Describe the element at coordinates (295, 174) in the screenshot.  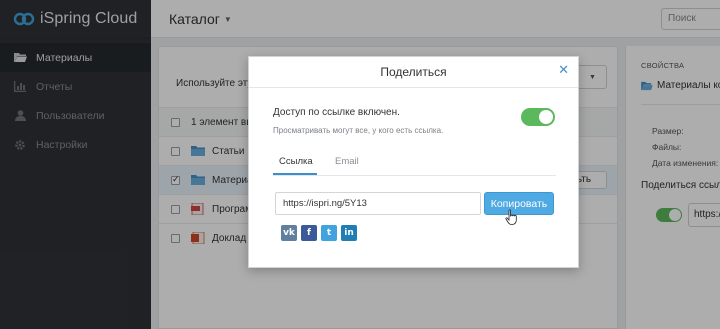
I see `active-tab-indicator` at that location.